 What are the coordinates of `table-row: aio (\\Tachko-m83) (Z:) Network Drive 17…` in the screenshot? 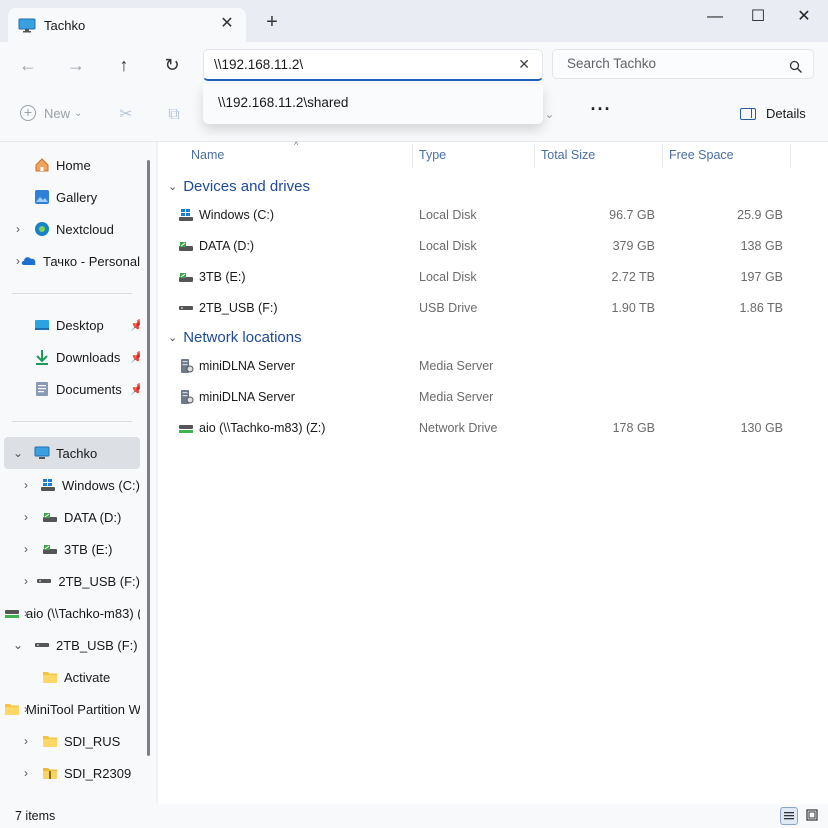 It's located at (478, 428).